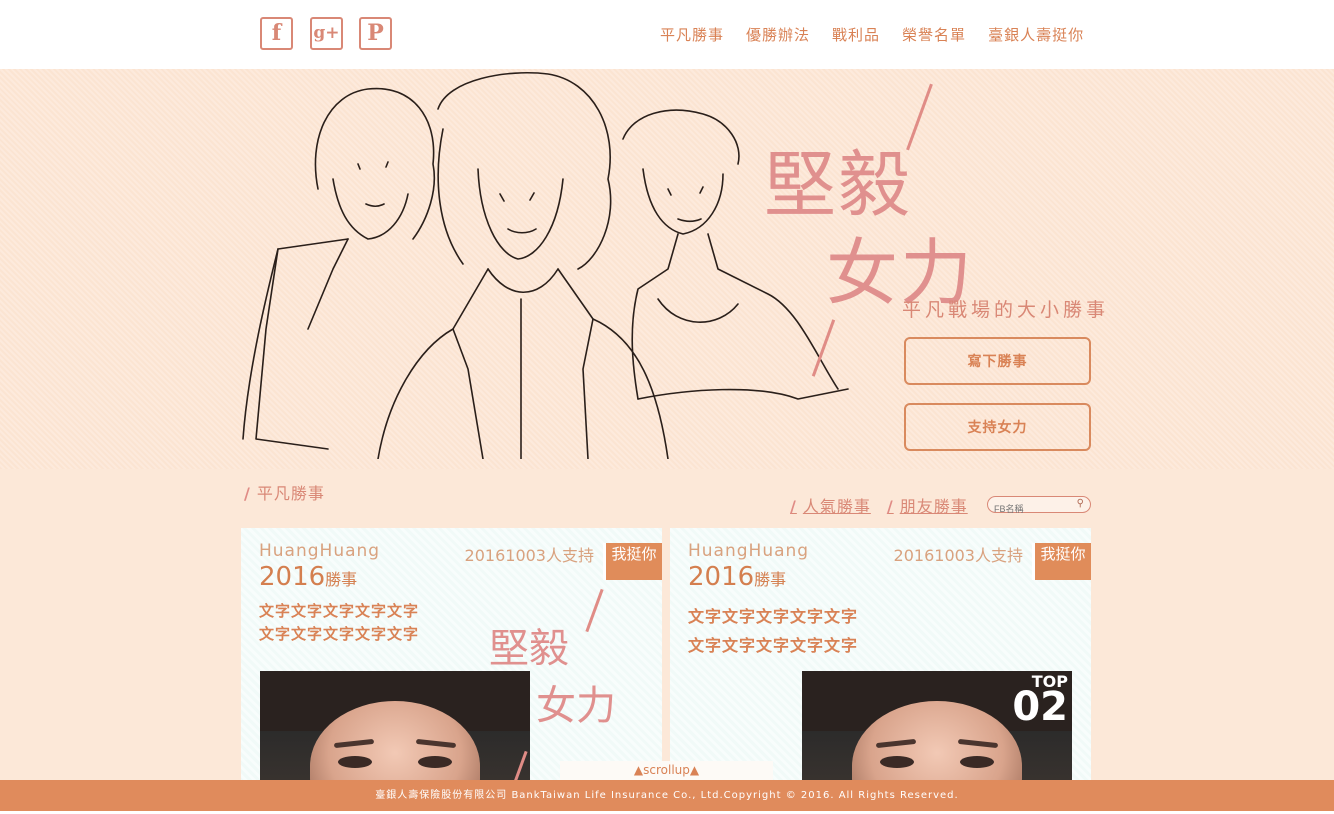  What do you see at coordinates (594, 610) in the screenshot?
I see `slash-decoration` at bounding box center [594, 610].